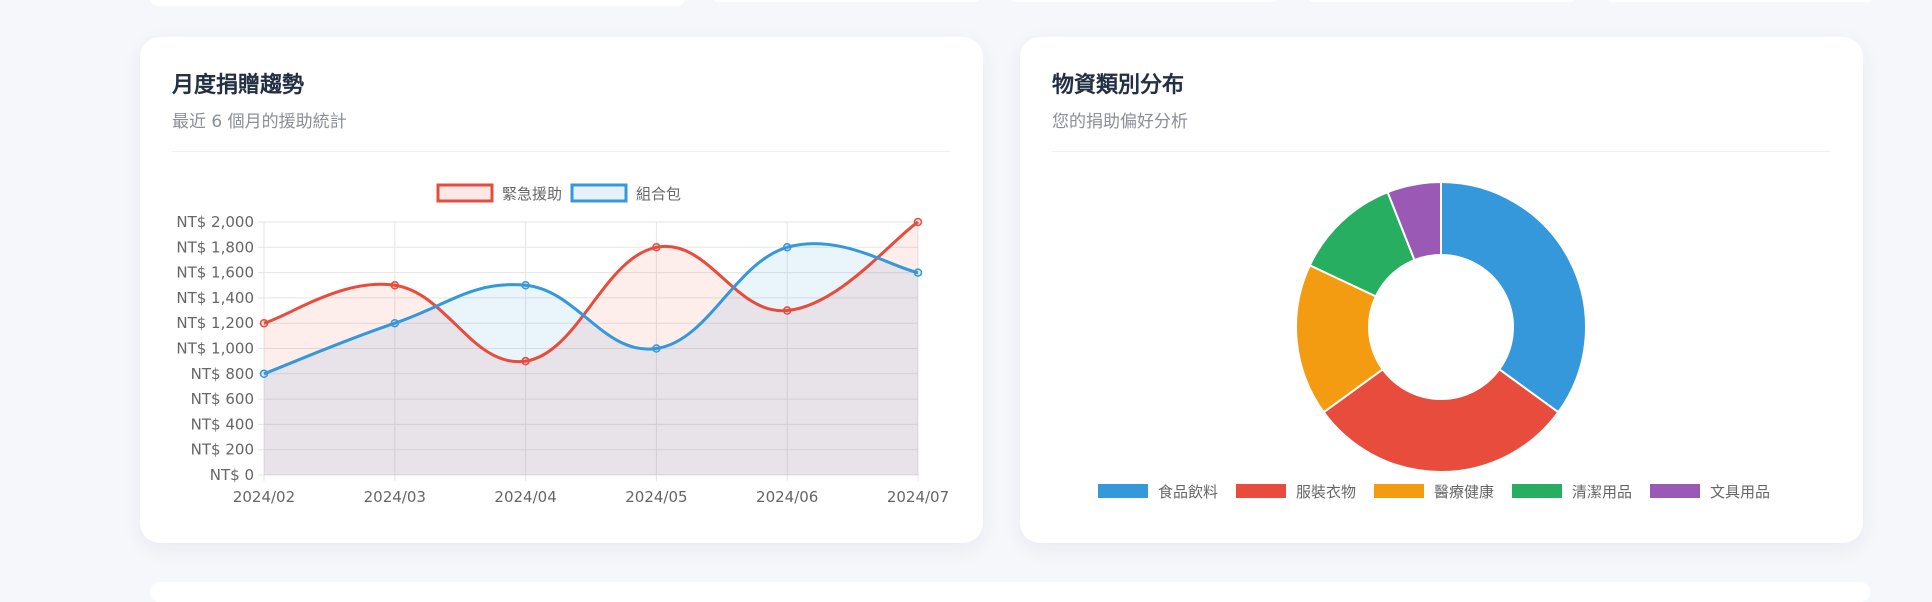 This screenshot has height=602, width=1932. What do you see at coordinates (222, 399) in the screenshot?
I see `y-tick-label: NT$ 600` at bounding box center [222, 399].